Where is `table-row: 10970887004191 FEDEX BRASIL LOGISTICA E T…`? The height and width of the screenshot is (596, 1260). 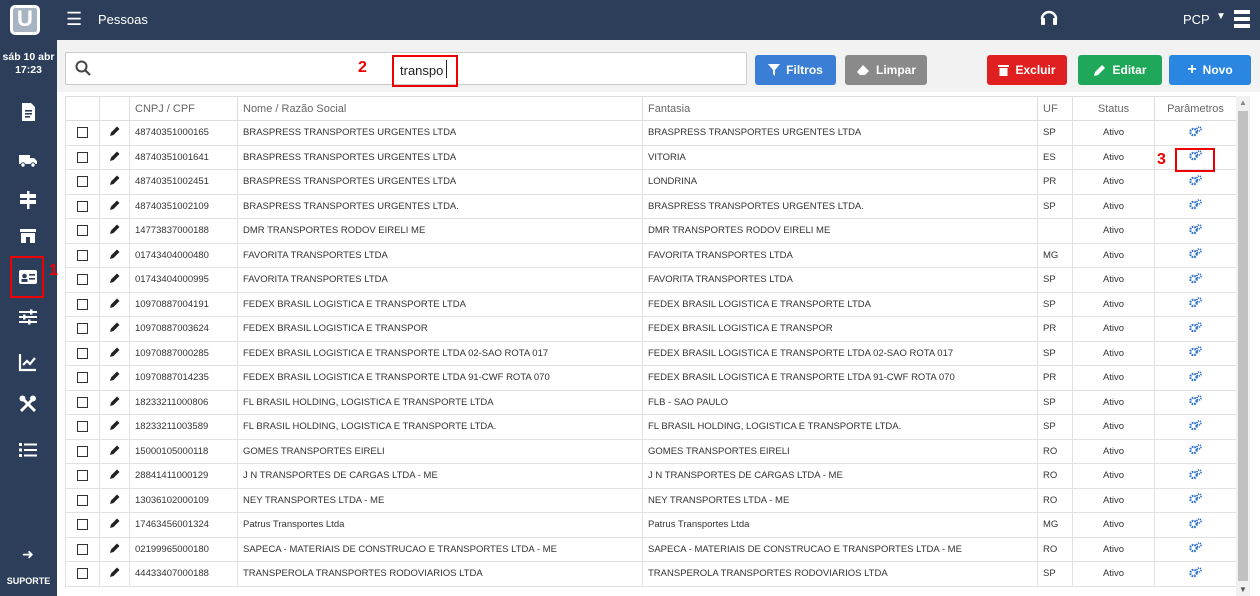
table-row: 10970887004191 FEDEX BRASIL LOGISTICA E T… is located at coordinates (650, 304).